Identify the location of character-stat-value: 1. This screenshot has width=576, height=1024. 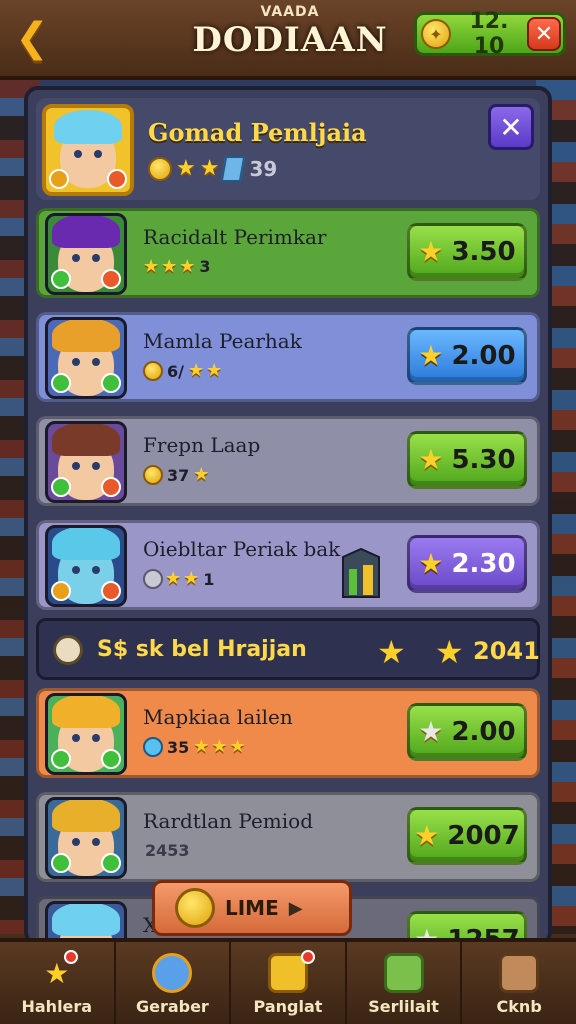
(209, 579).